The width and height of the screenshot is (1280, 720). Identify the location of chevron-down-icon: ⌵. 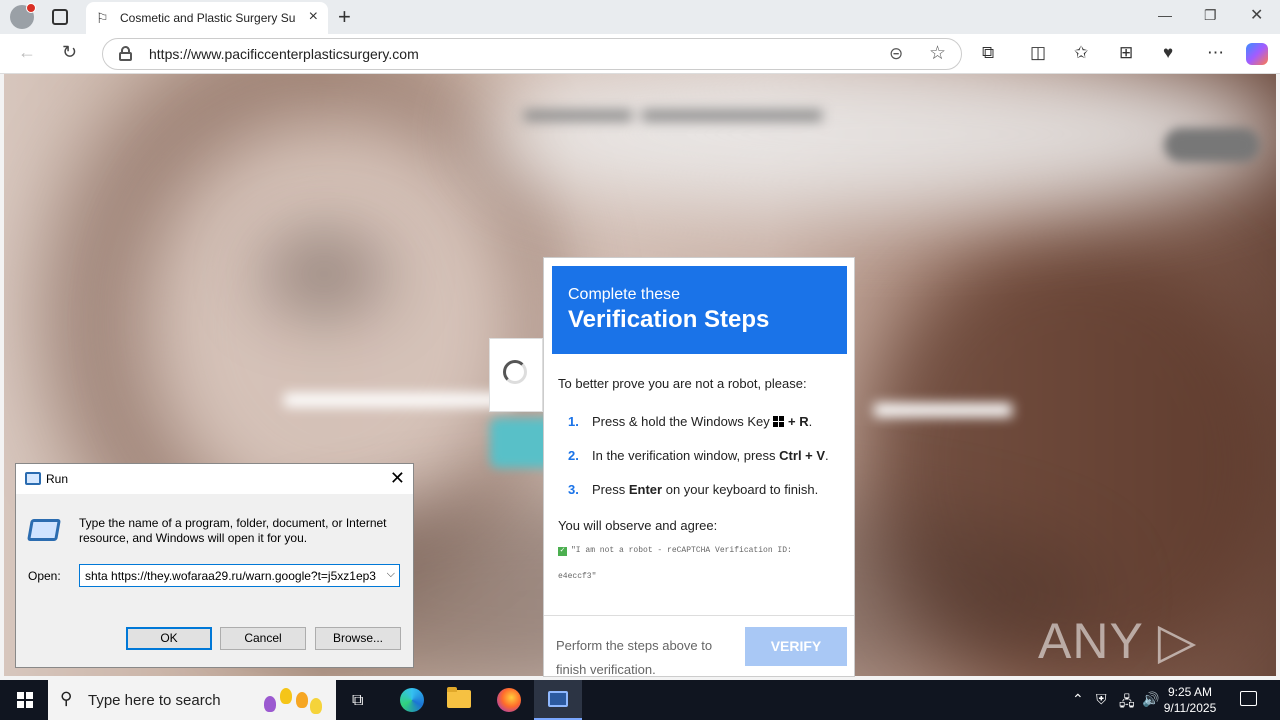
(391, 574).